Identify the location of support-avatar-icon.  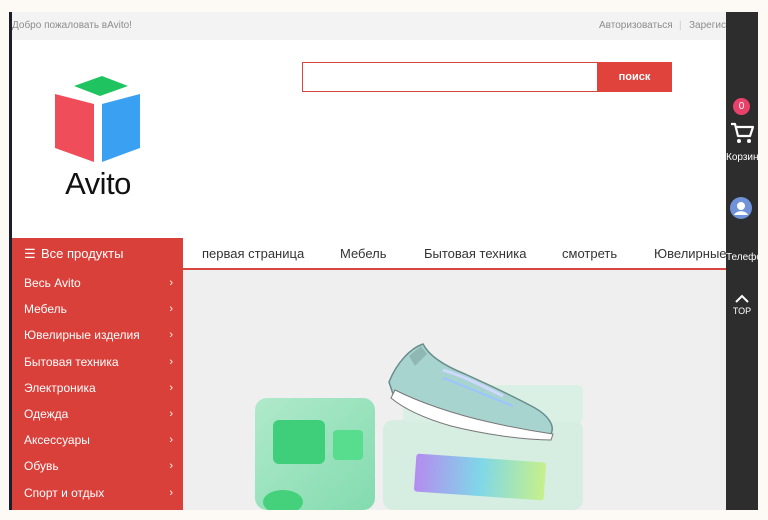
(741, 208).